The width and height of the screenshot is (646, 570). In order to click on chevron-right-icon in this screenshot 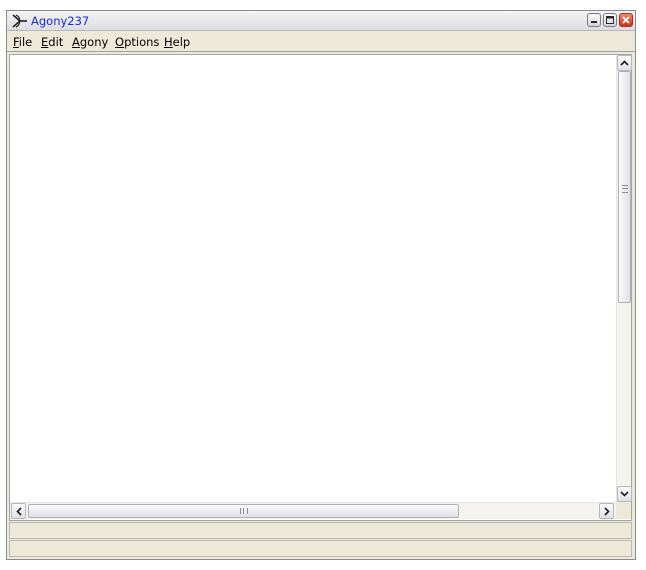, I will do `click(606, 511)`.